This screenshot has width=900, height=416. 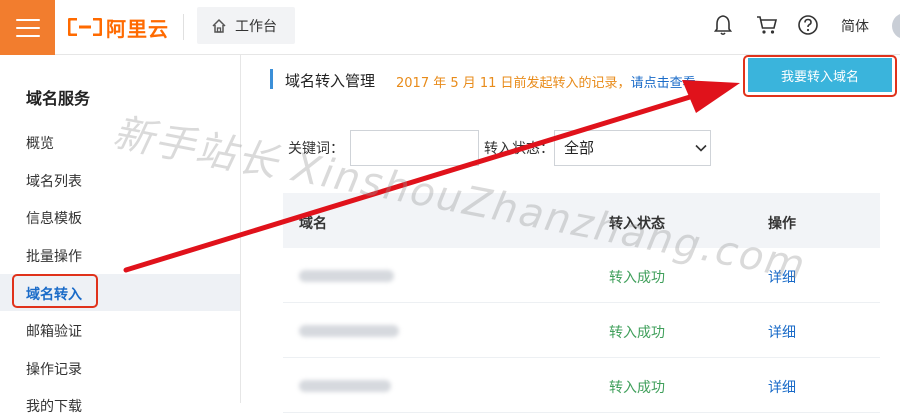 What do you see at coordinates (219, 25) in the screenshot?
I see `home-icon` at bounding box center [219, 25].